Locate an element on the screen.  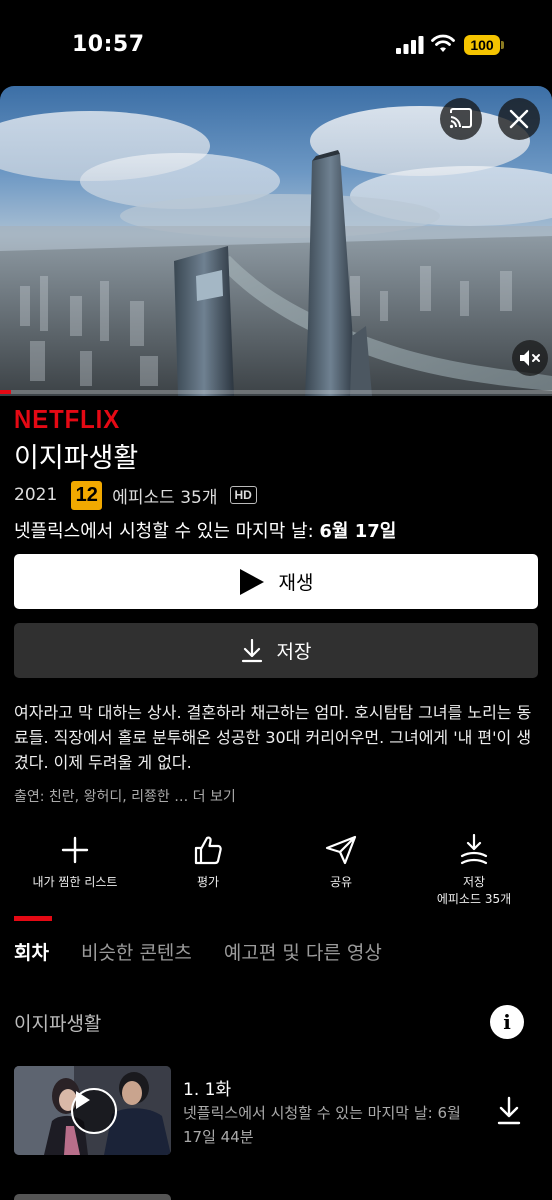
show-meta: 2021 12 에피소드 35개 HD is located at coordinates (135, 495).